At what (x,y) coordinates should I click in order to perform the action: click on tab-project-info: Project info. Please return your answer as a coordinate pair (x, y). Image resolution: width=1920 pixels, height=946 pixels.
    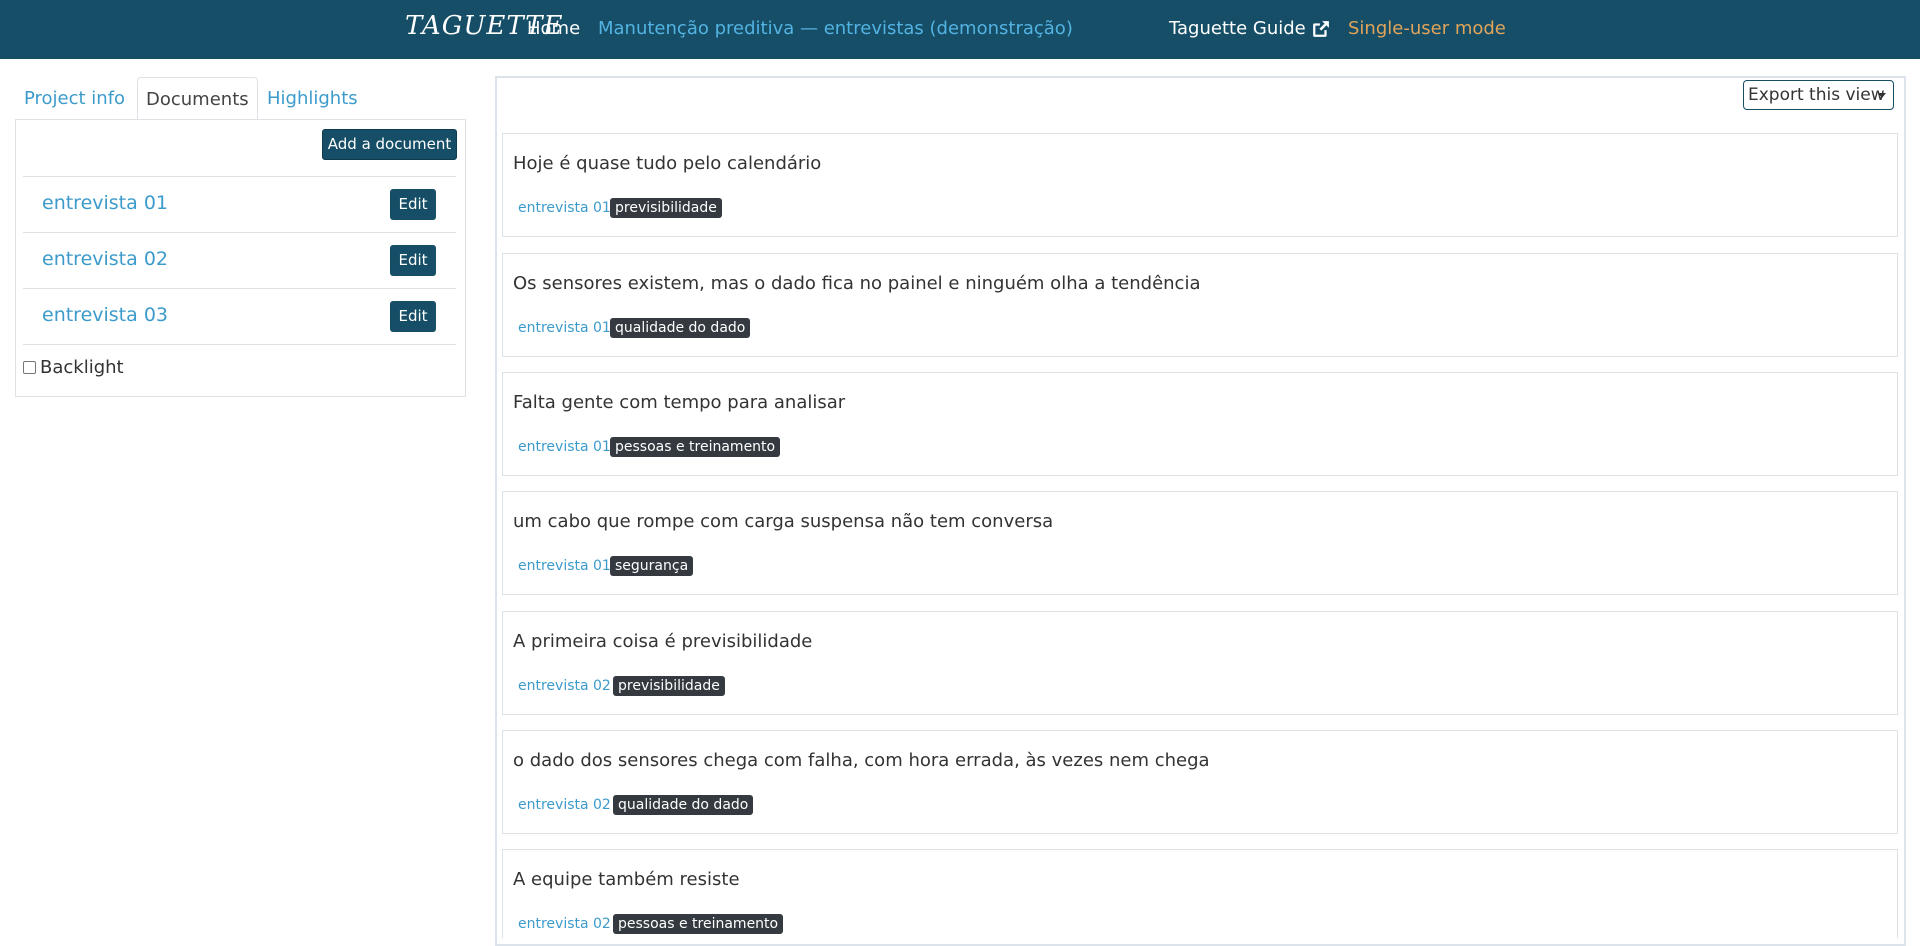
    Looking at the image, I should click on (74, 98).